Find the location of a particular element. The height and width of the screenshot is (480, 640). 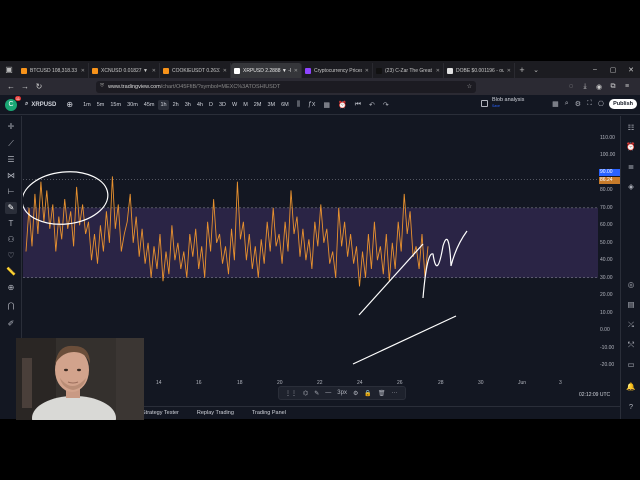

lock-drawing-icon: ✐ is located at coordinates (11, 324).